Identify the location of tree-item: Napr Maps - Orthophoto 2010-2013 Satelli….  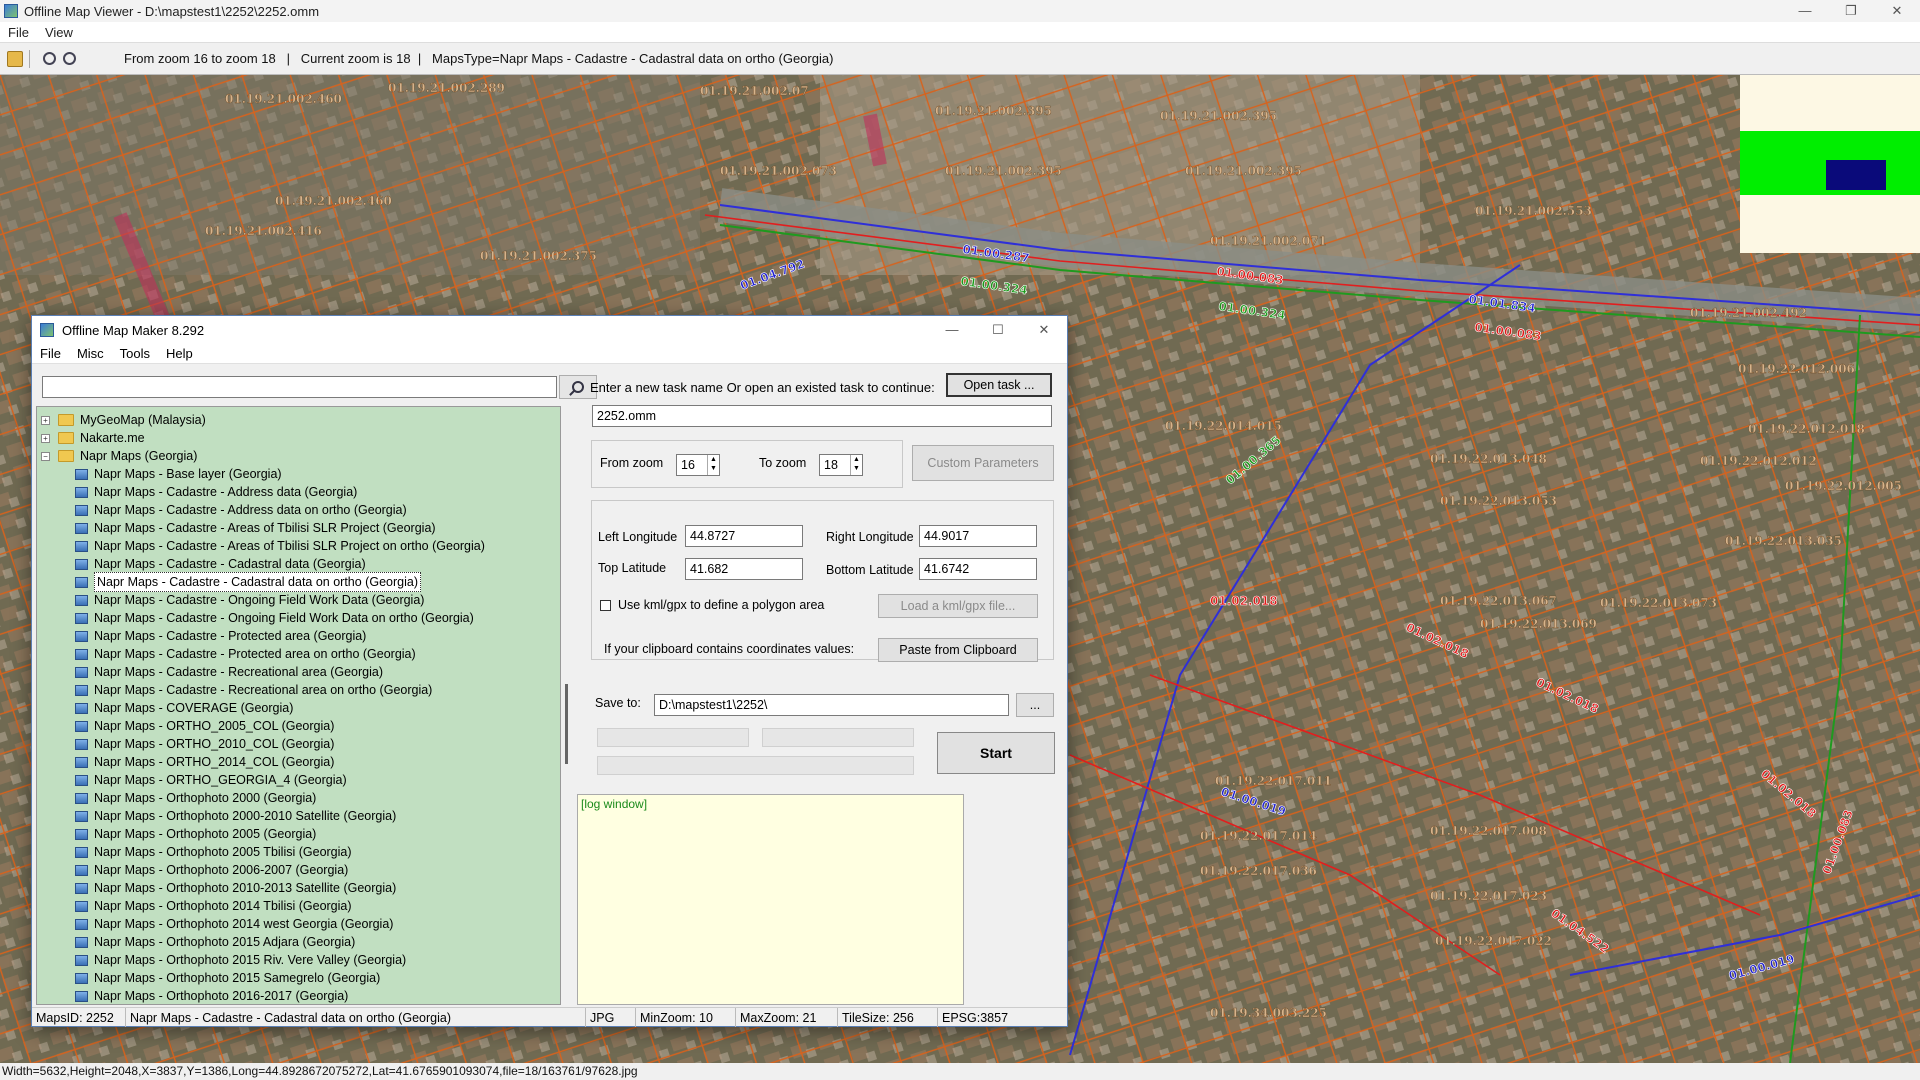
(235, 888).